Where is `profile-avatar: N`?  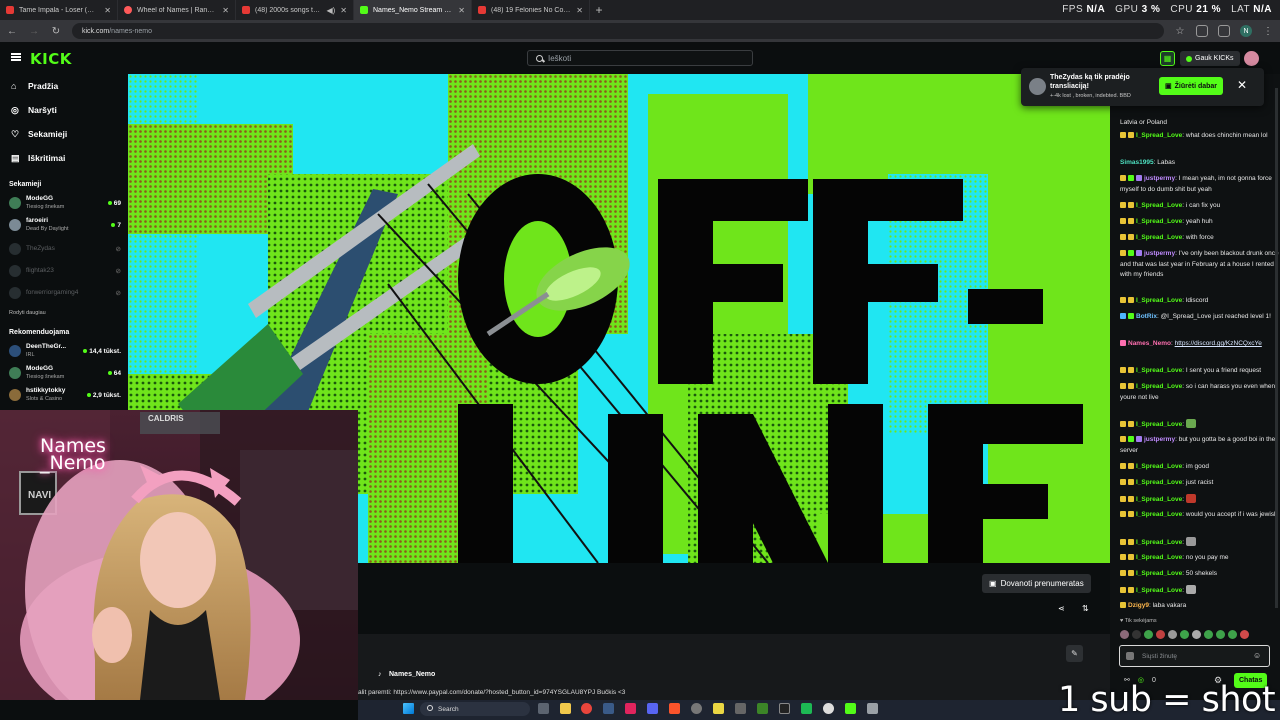 profile-avatar: N is located at coordinates (1246, 31).